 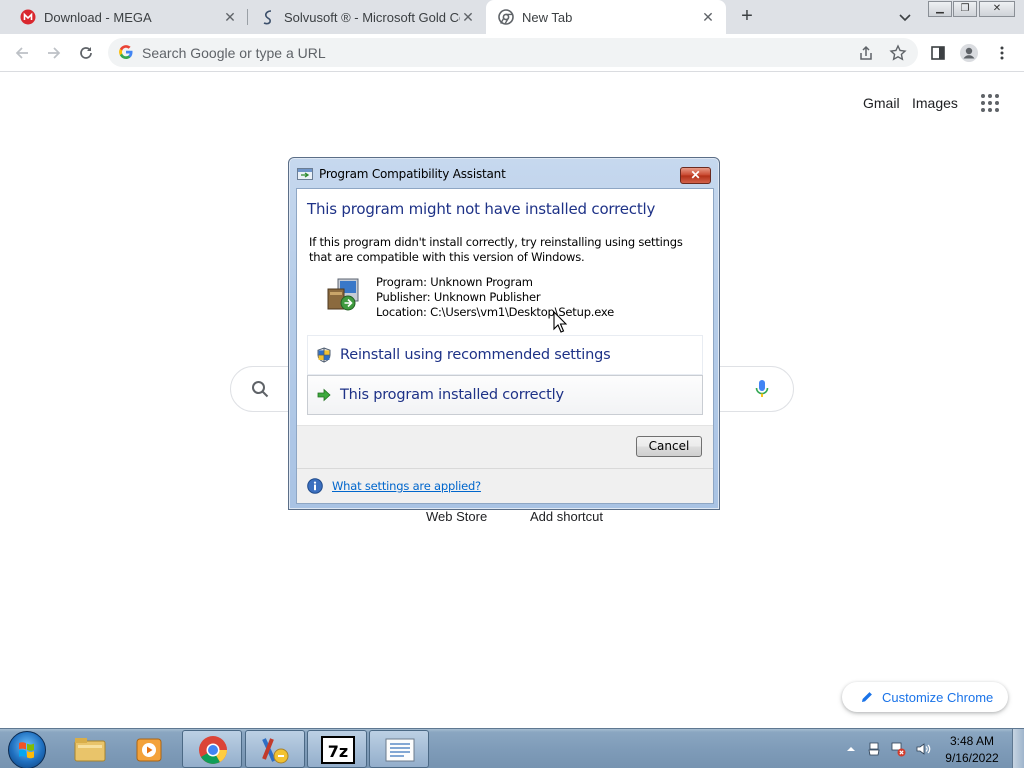 I want to click on minimize-icon: ▁, so click(x=940, y=9).